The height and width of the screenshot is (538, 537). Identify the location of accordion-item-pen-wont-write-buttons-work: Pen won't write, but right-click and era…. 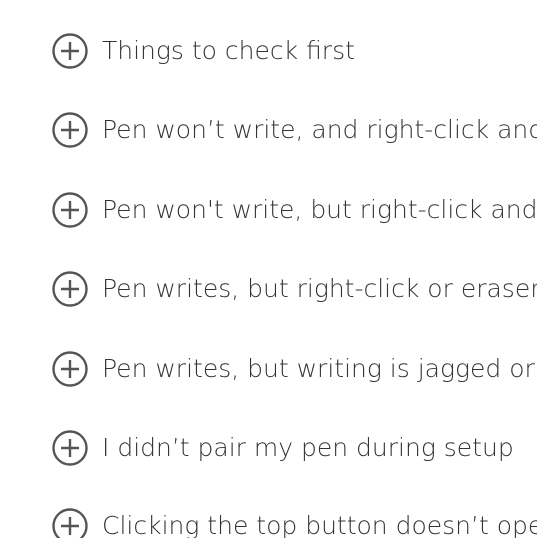
(294, 210).